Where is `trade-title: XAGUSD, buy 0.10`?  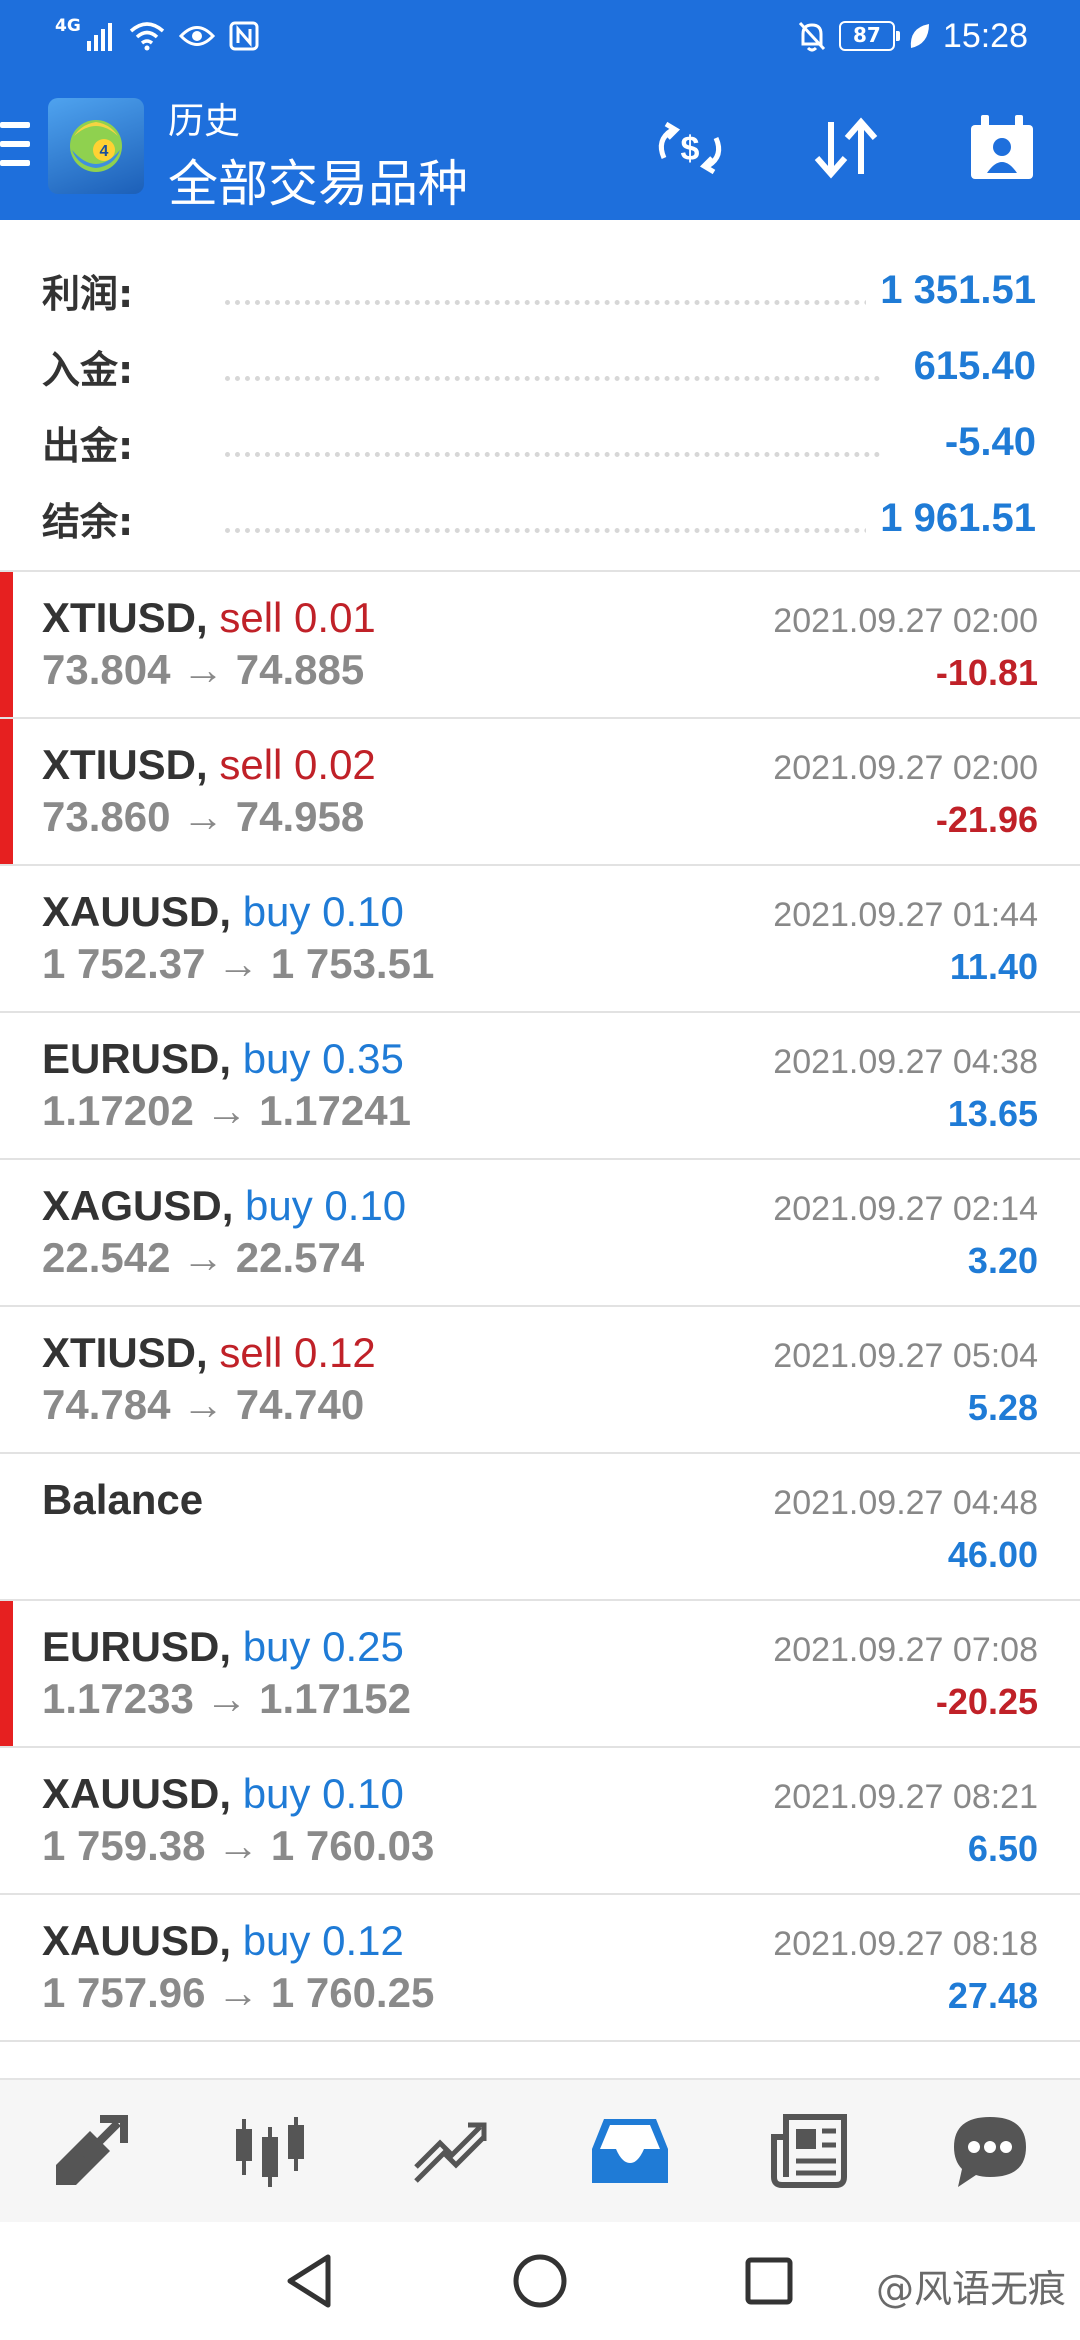
trade-title: XAGUSD, buy 0.10 is located at coordinates (224, 1206).